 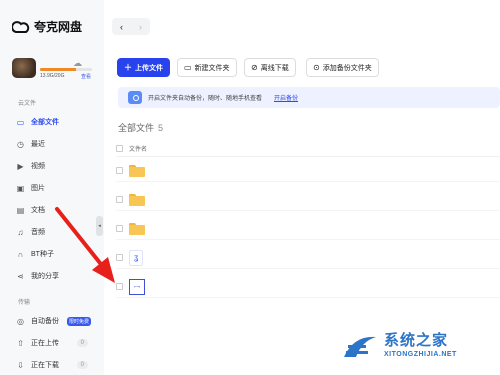 I want to click on add-backup-folder-button: ⊙ 添加备份文件夹, so click(x=342, y=67).